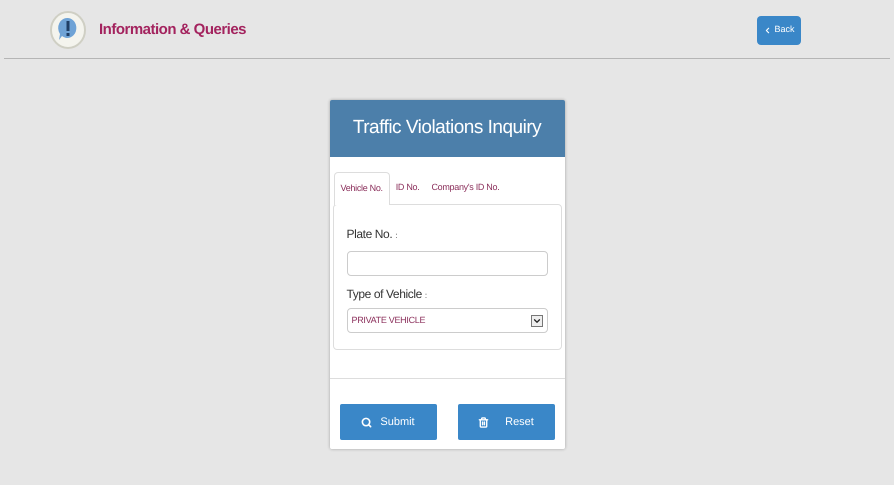  I want to click on trash-icon, so click(484, 422).